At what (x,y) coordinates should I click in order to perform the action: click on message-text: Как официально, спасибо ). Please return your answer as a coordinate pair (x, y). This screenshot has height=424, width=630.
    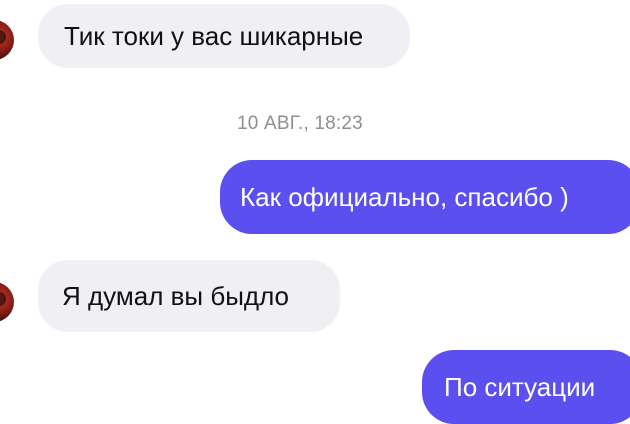
    Looking at the image, I should click on (404, 197).